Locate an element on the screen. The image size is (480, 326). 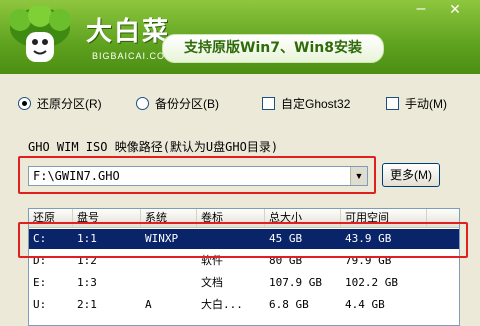
highlight-box-image-path is located at coordinates (197, 175).